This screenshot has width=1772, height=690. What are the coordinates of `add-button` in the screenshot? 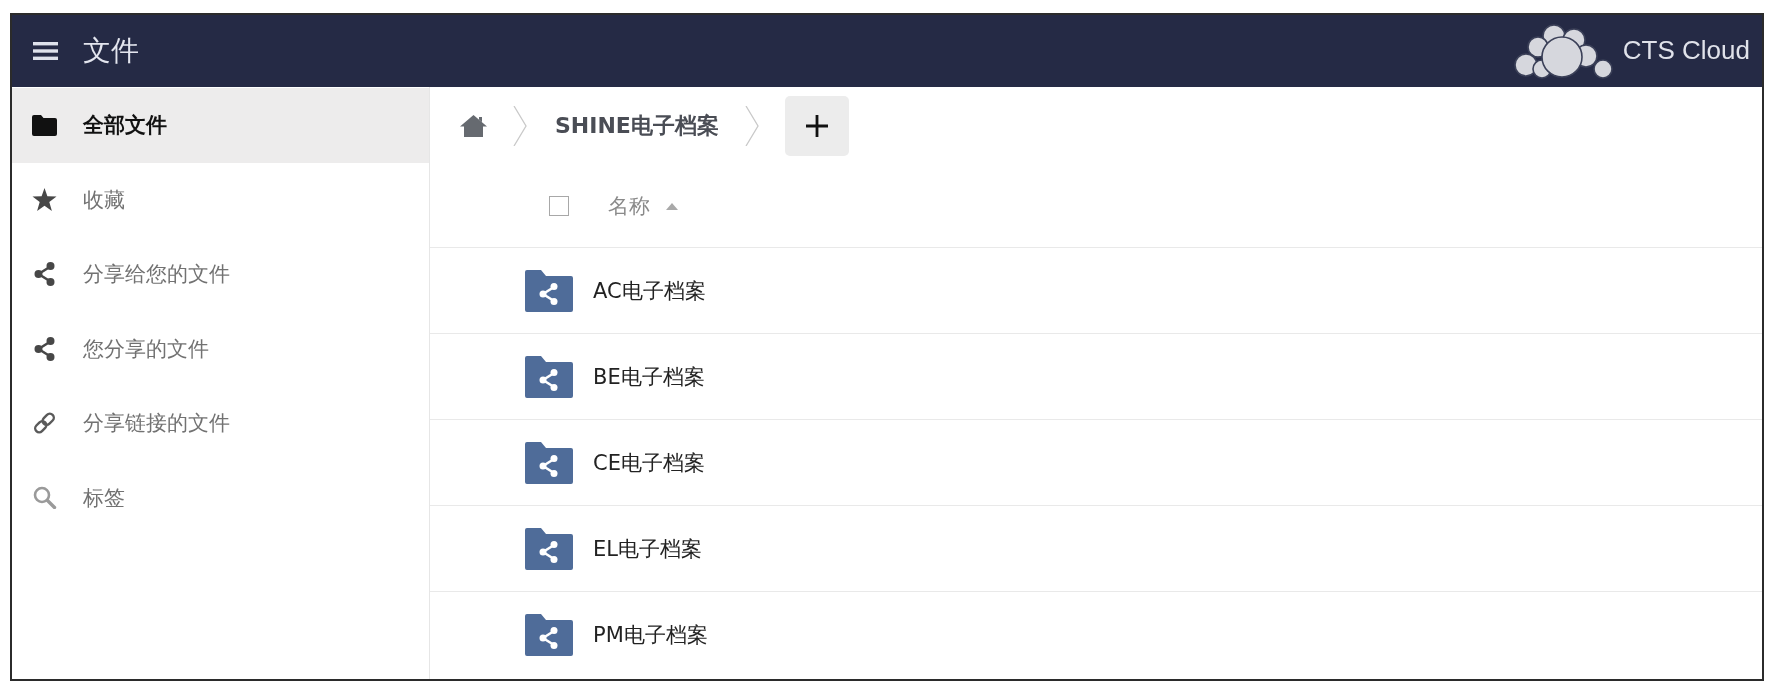 It's located at (816, 126).